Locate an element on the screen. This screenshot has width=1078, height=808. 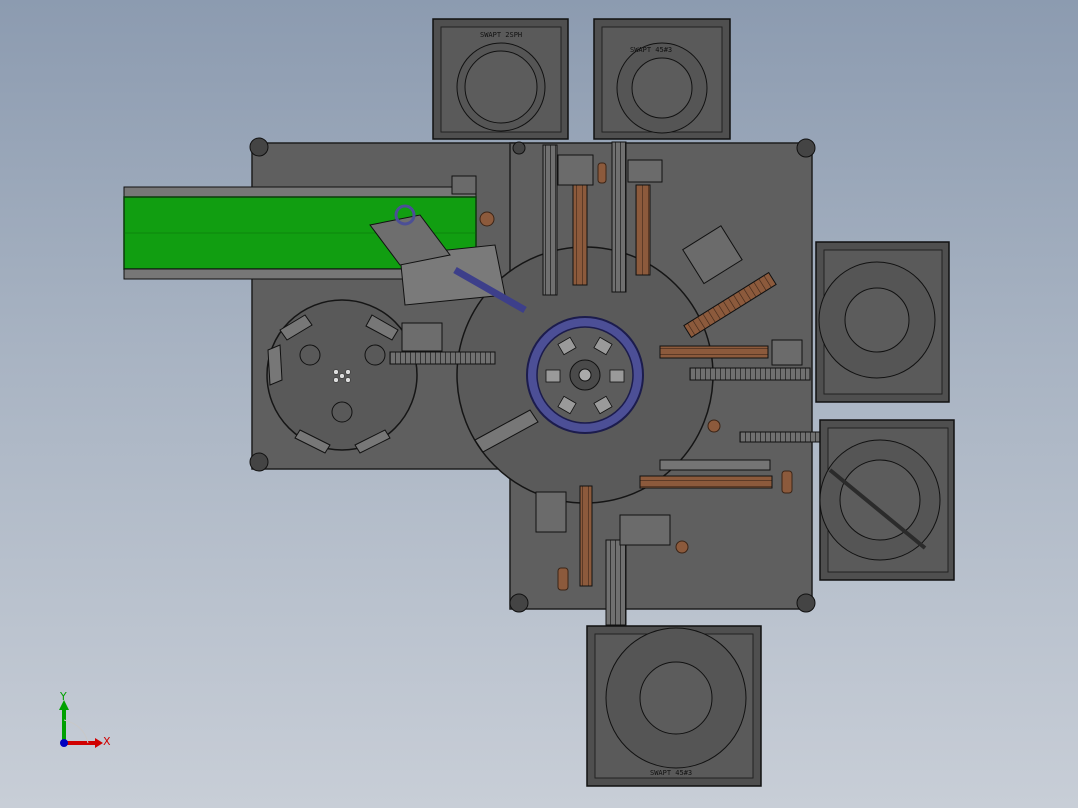
feeder-bowl-right-lower is located at coordinates (887, 500).